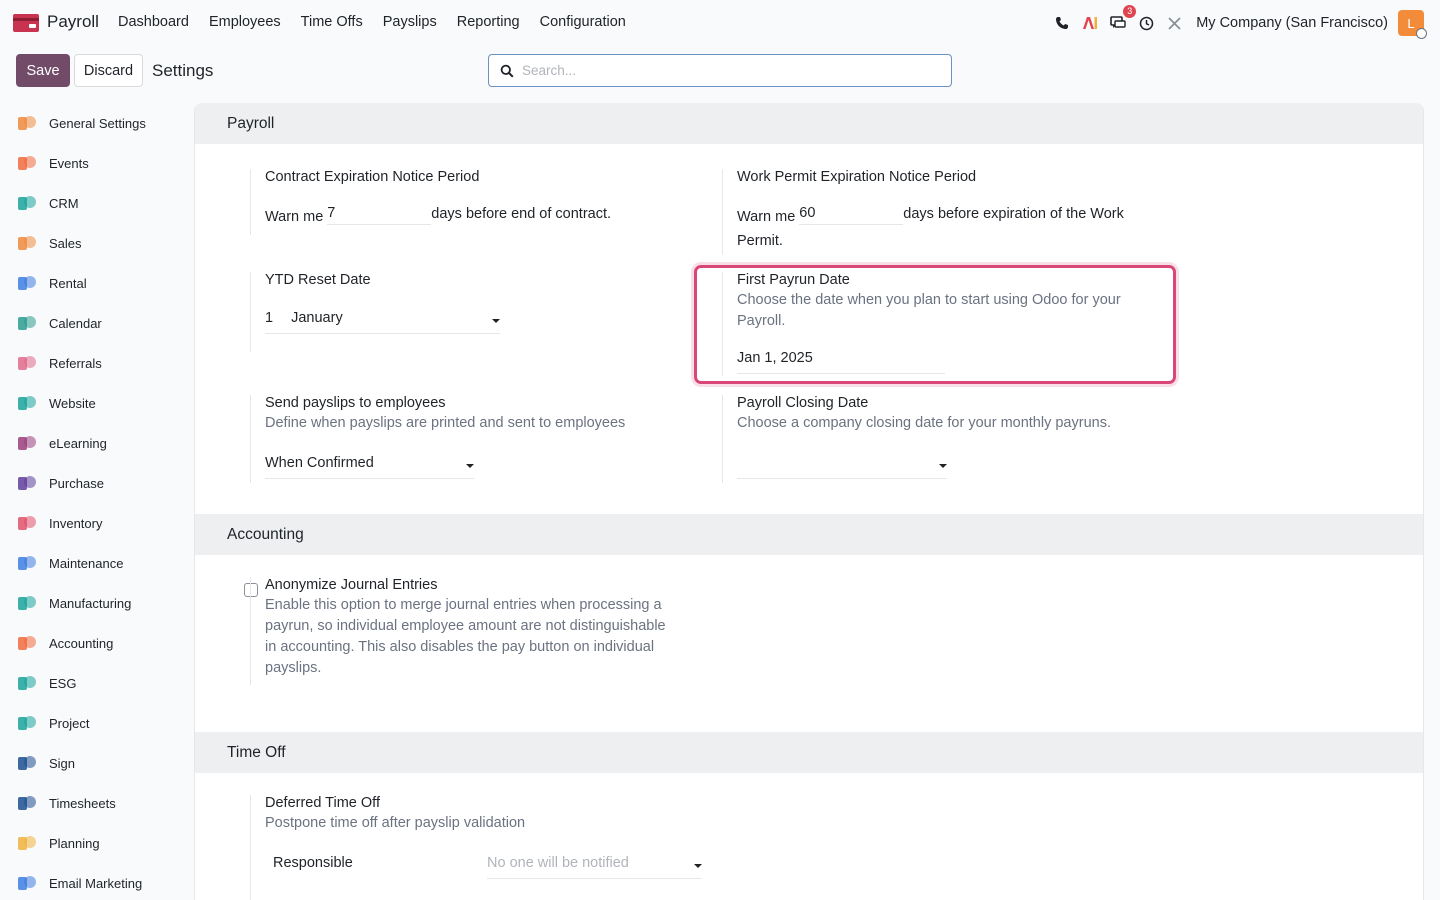  I want to click on sidebar-item-referrals: Referrals, so click(105, 363).